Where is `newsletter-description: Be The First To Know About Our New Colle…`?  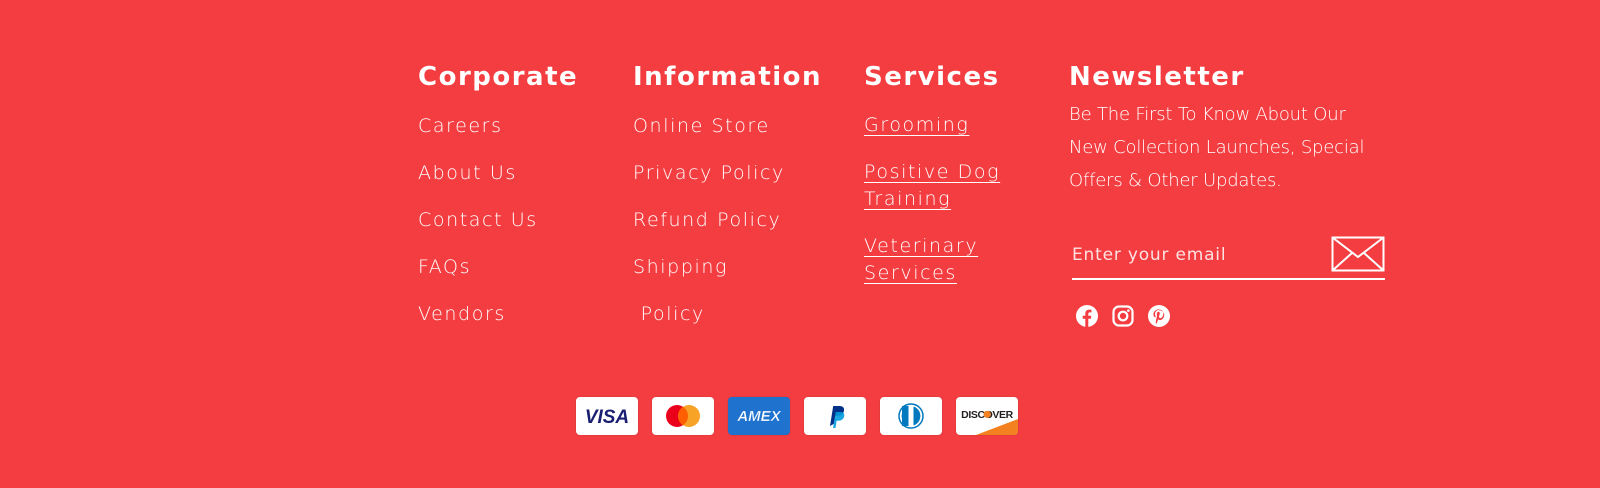 newsletter-description: Be The First To Know About Our New Colle… is located at coordinates (1217, 147).